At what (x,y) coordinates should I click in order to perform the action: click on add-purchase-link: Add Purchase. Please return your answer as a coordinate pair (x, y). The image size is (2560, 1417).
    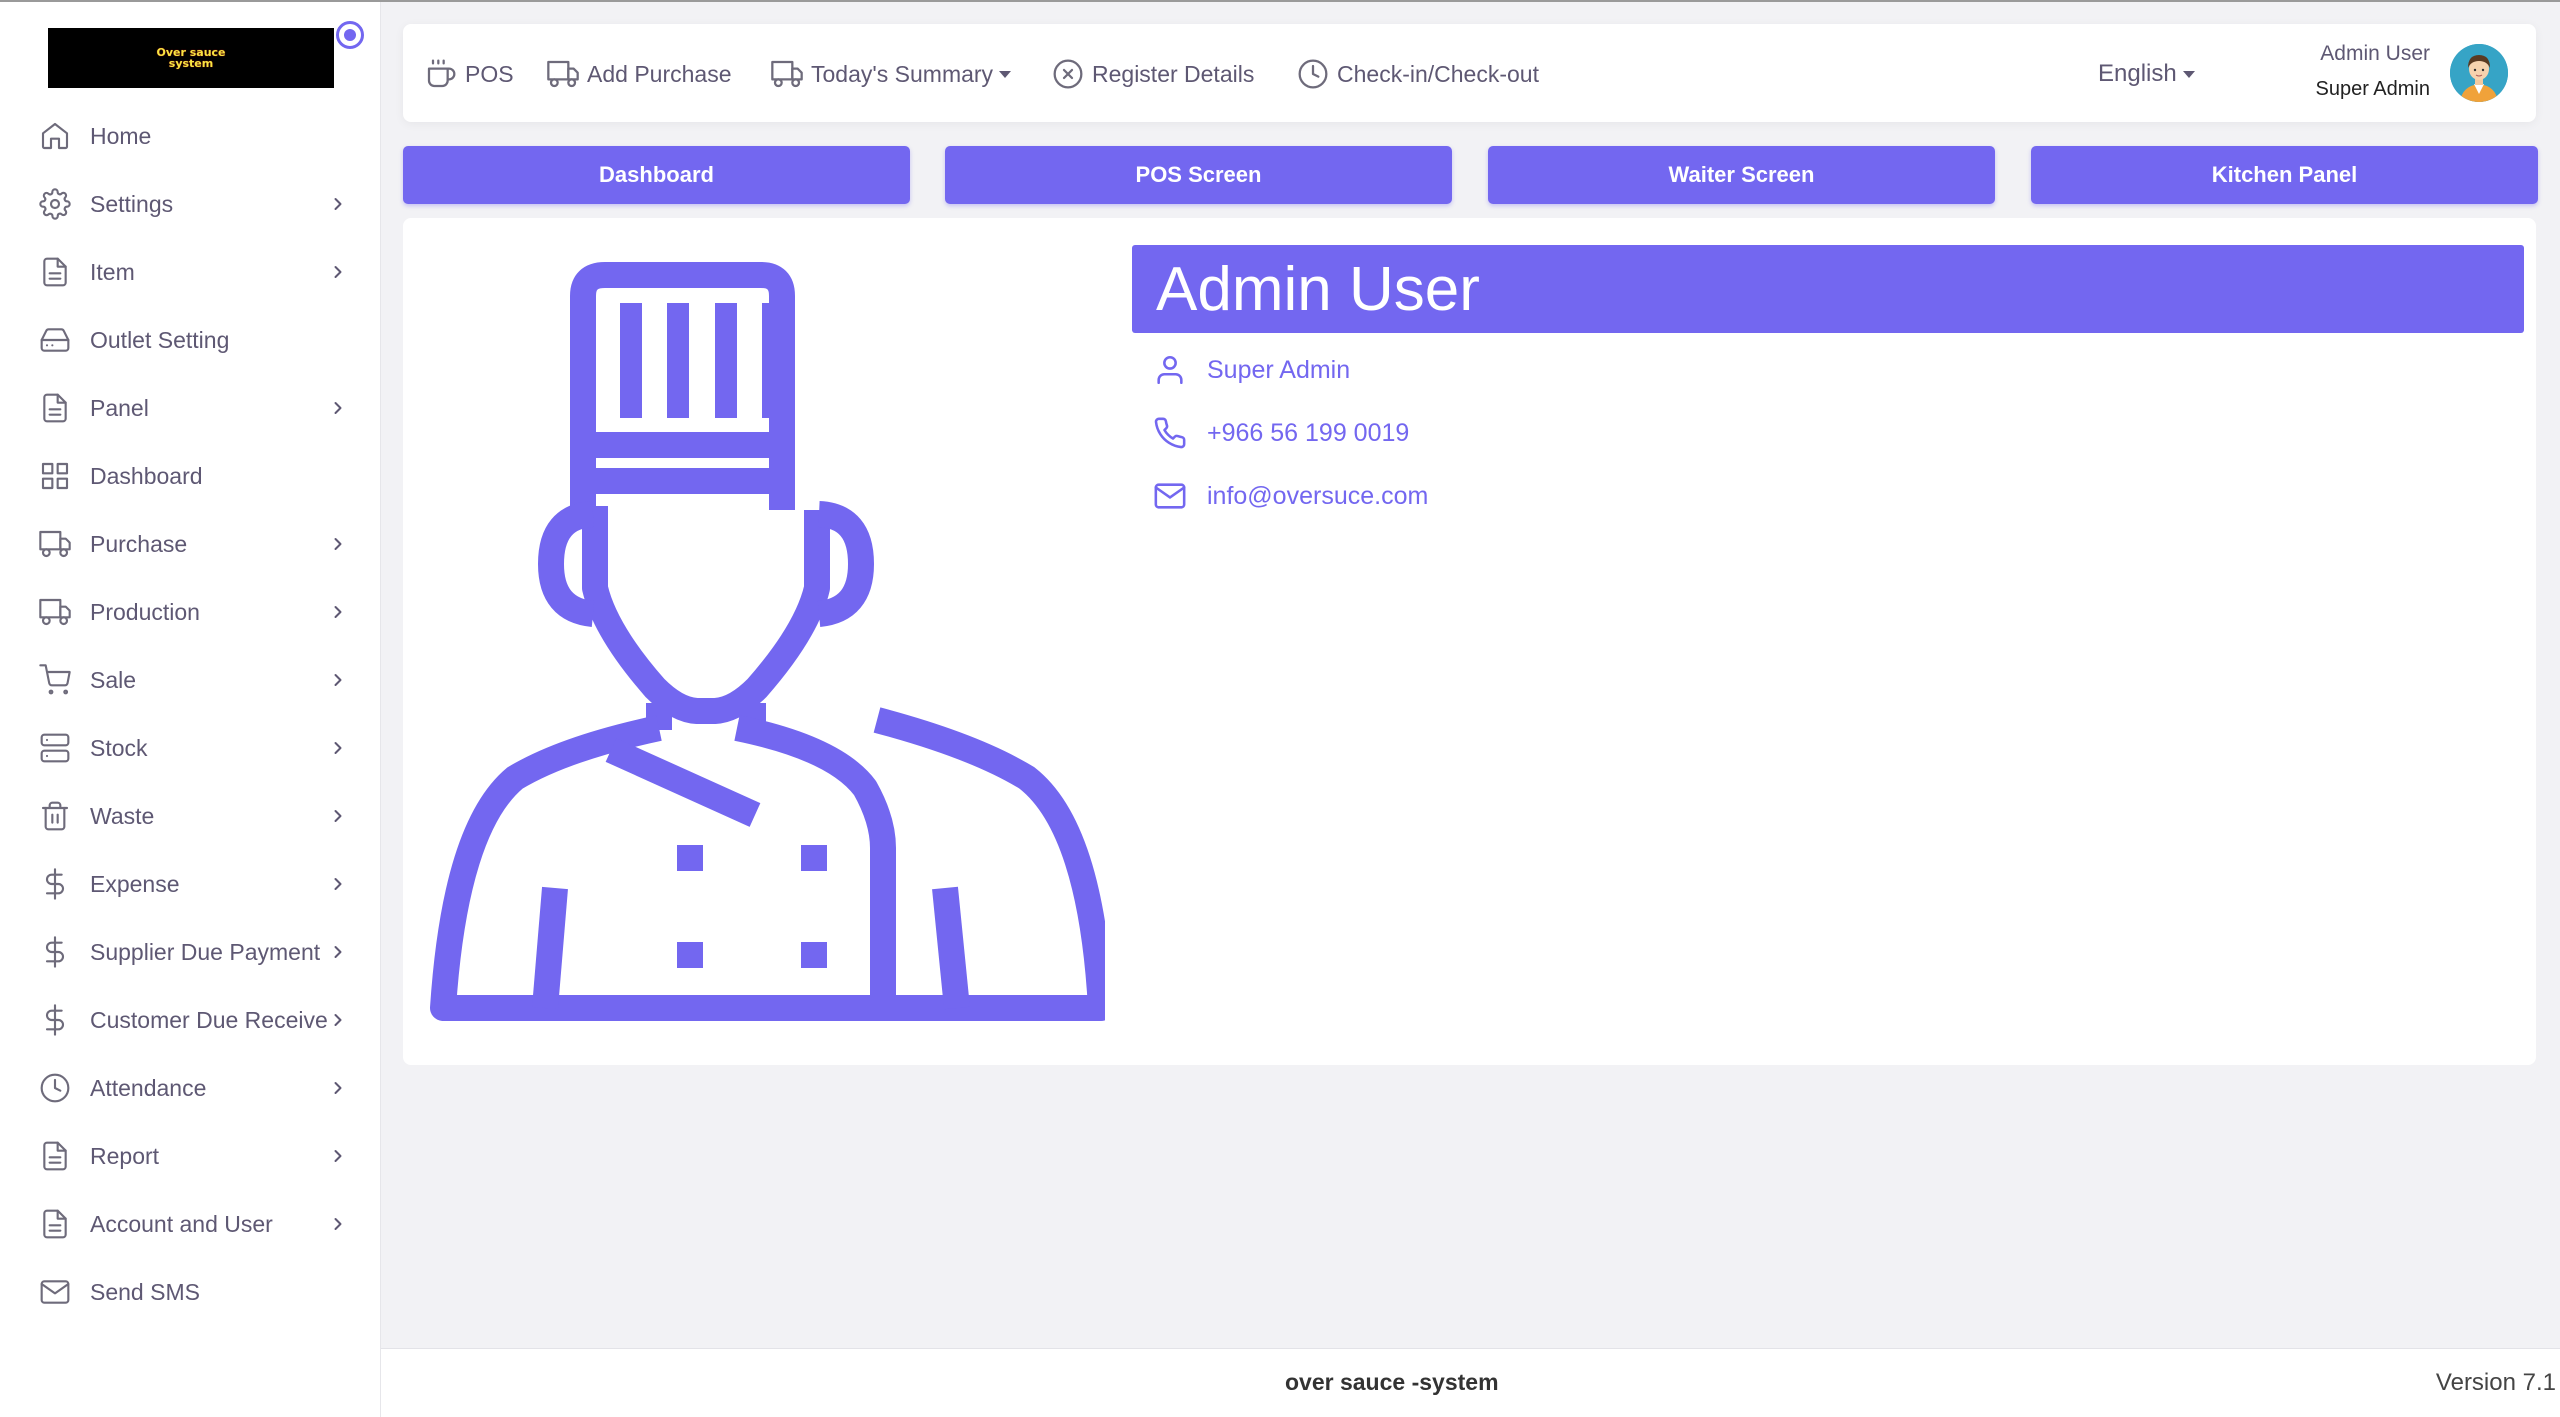
    Looking at the image, I should click on (639, 74).